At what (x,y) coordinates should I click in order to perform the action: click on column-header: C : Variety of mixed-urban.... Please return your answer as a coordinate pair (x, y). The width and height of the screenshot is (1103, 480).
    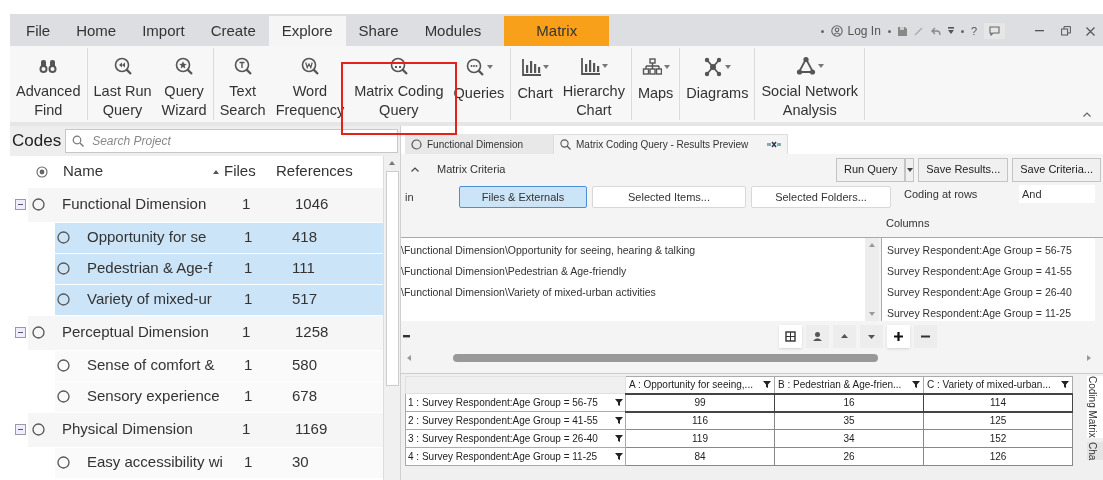
    Looking at the image, I should click on (998, 385).